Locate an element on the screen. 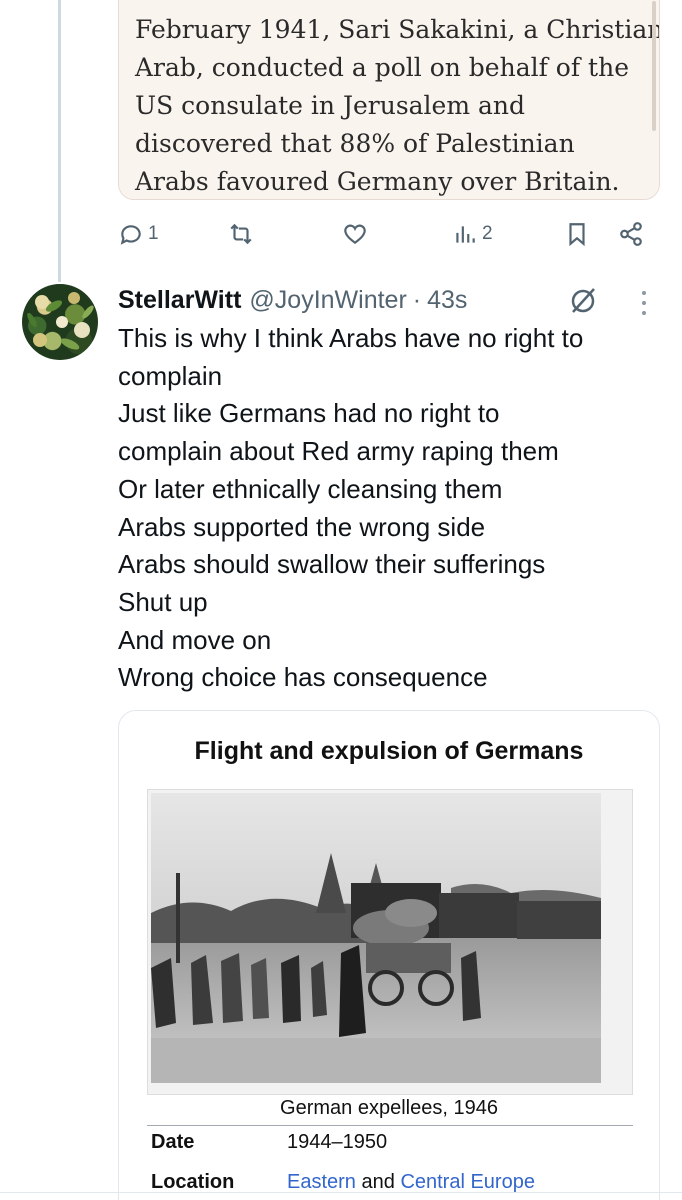 The height and width of the screenshot is (1200, 682). bookmark-button is located at coordinates (577, 234).